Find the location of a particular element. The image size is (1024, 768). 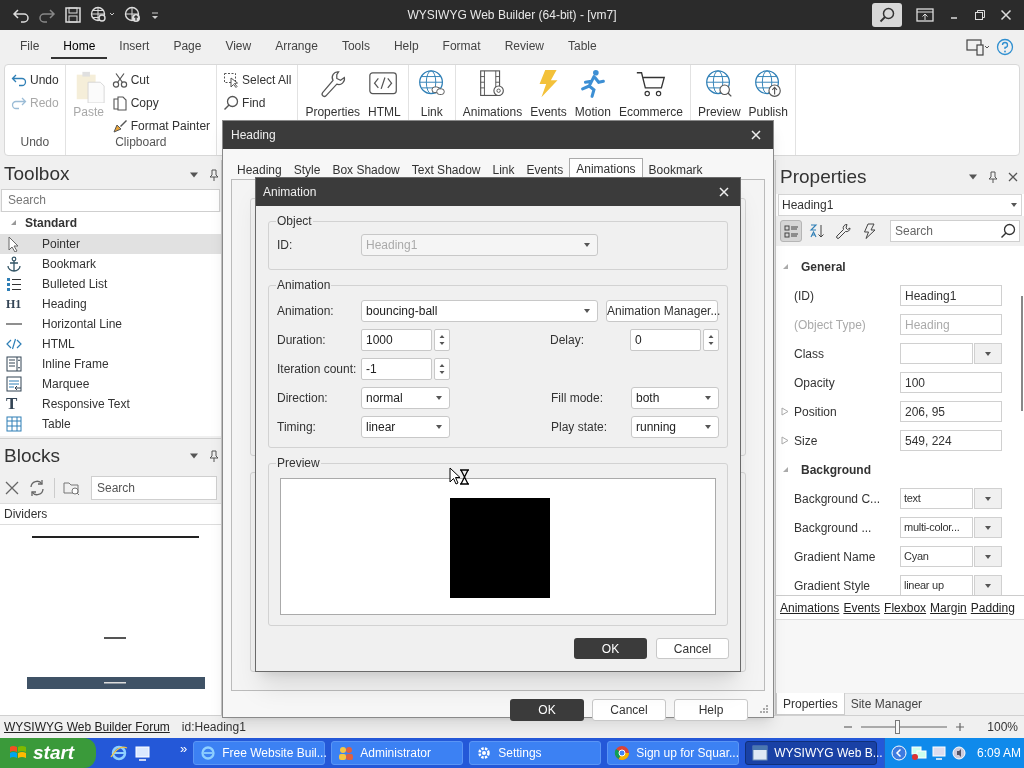

ribbon-button: Cut is located at coordinates (161, 80).